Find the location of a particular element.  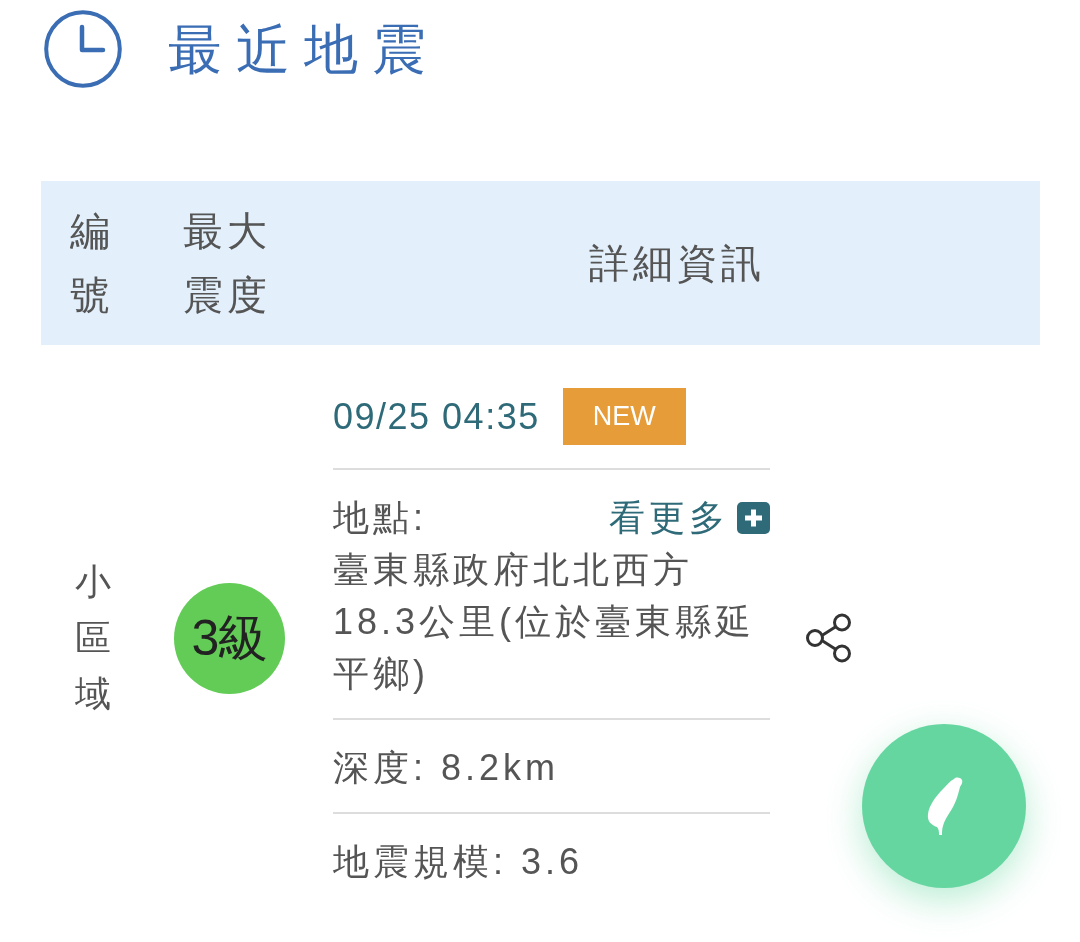

detail-text: 地震規模: 3.6 is located at coordinates (459, 862).